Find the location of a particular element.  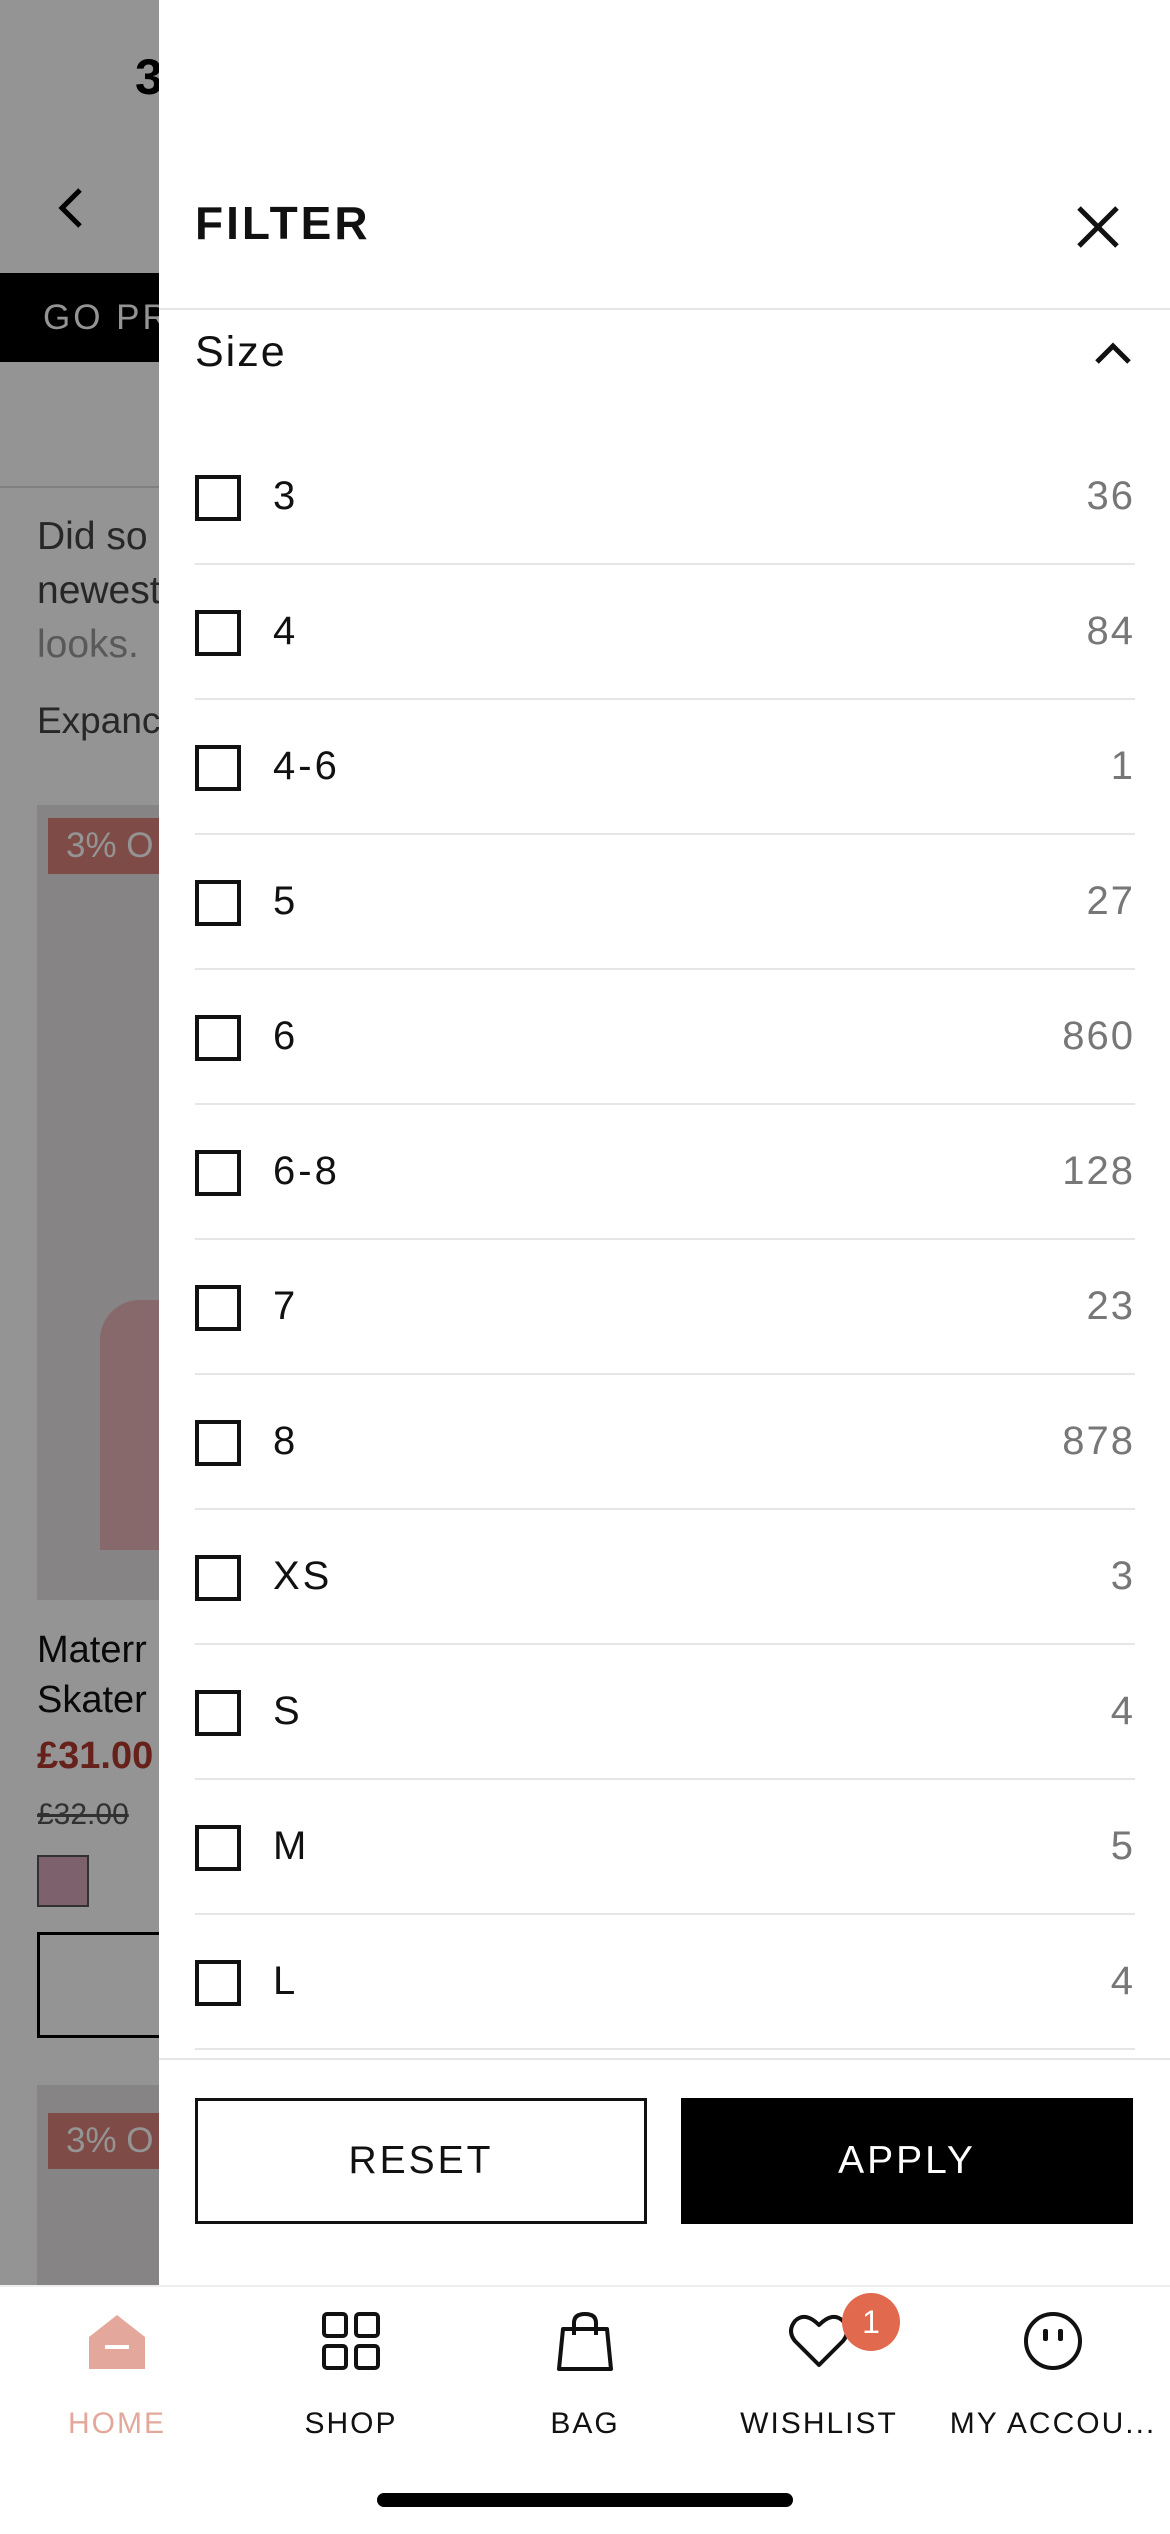

size-option-row: XS 3 is located at coordinates (665, 1577).